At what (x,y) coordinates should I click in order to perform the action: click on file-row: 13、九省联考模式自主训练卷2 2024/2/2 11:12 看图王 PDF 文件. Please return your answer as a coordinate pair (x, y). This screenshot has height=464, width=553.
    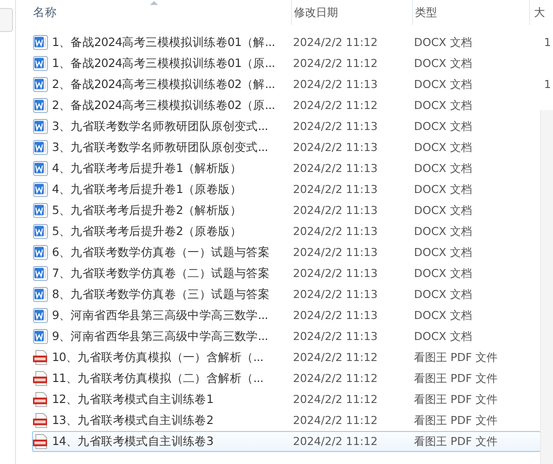
    Looking at the image, I should click on (286, 420).